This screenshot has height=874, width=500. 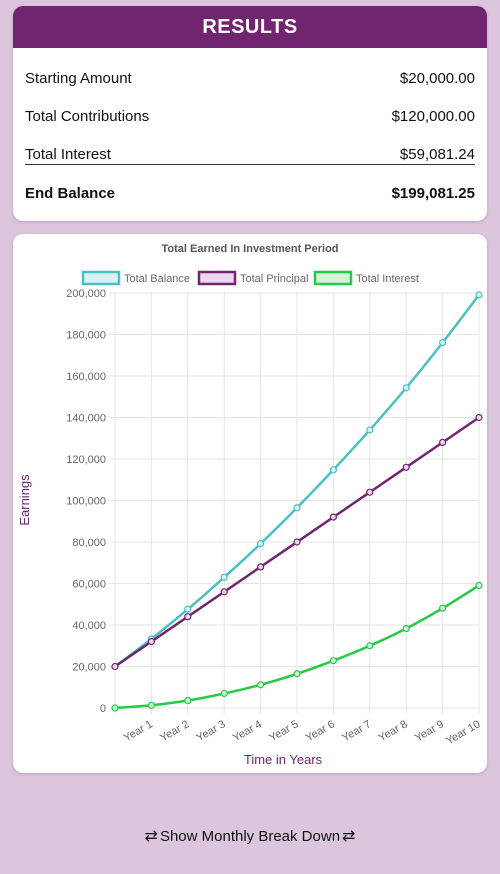 I want to click on row-value: $59,081.24, so click(x=437, y=154).